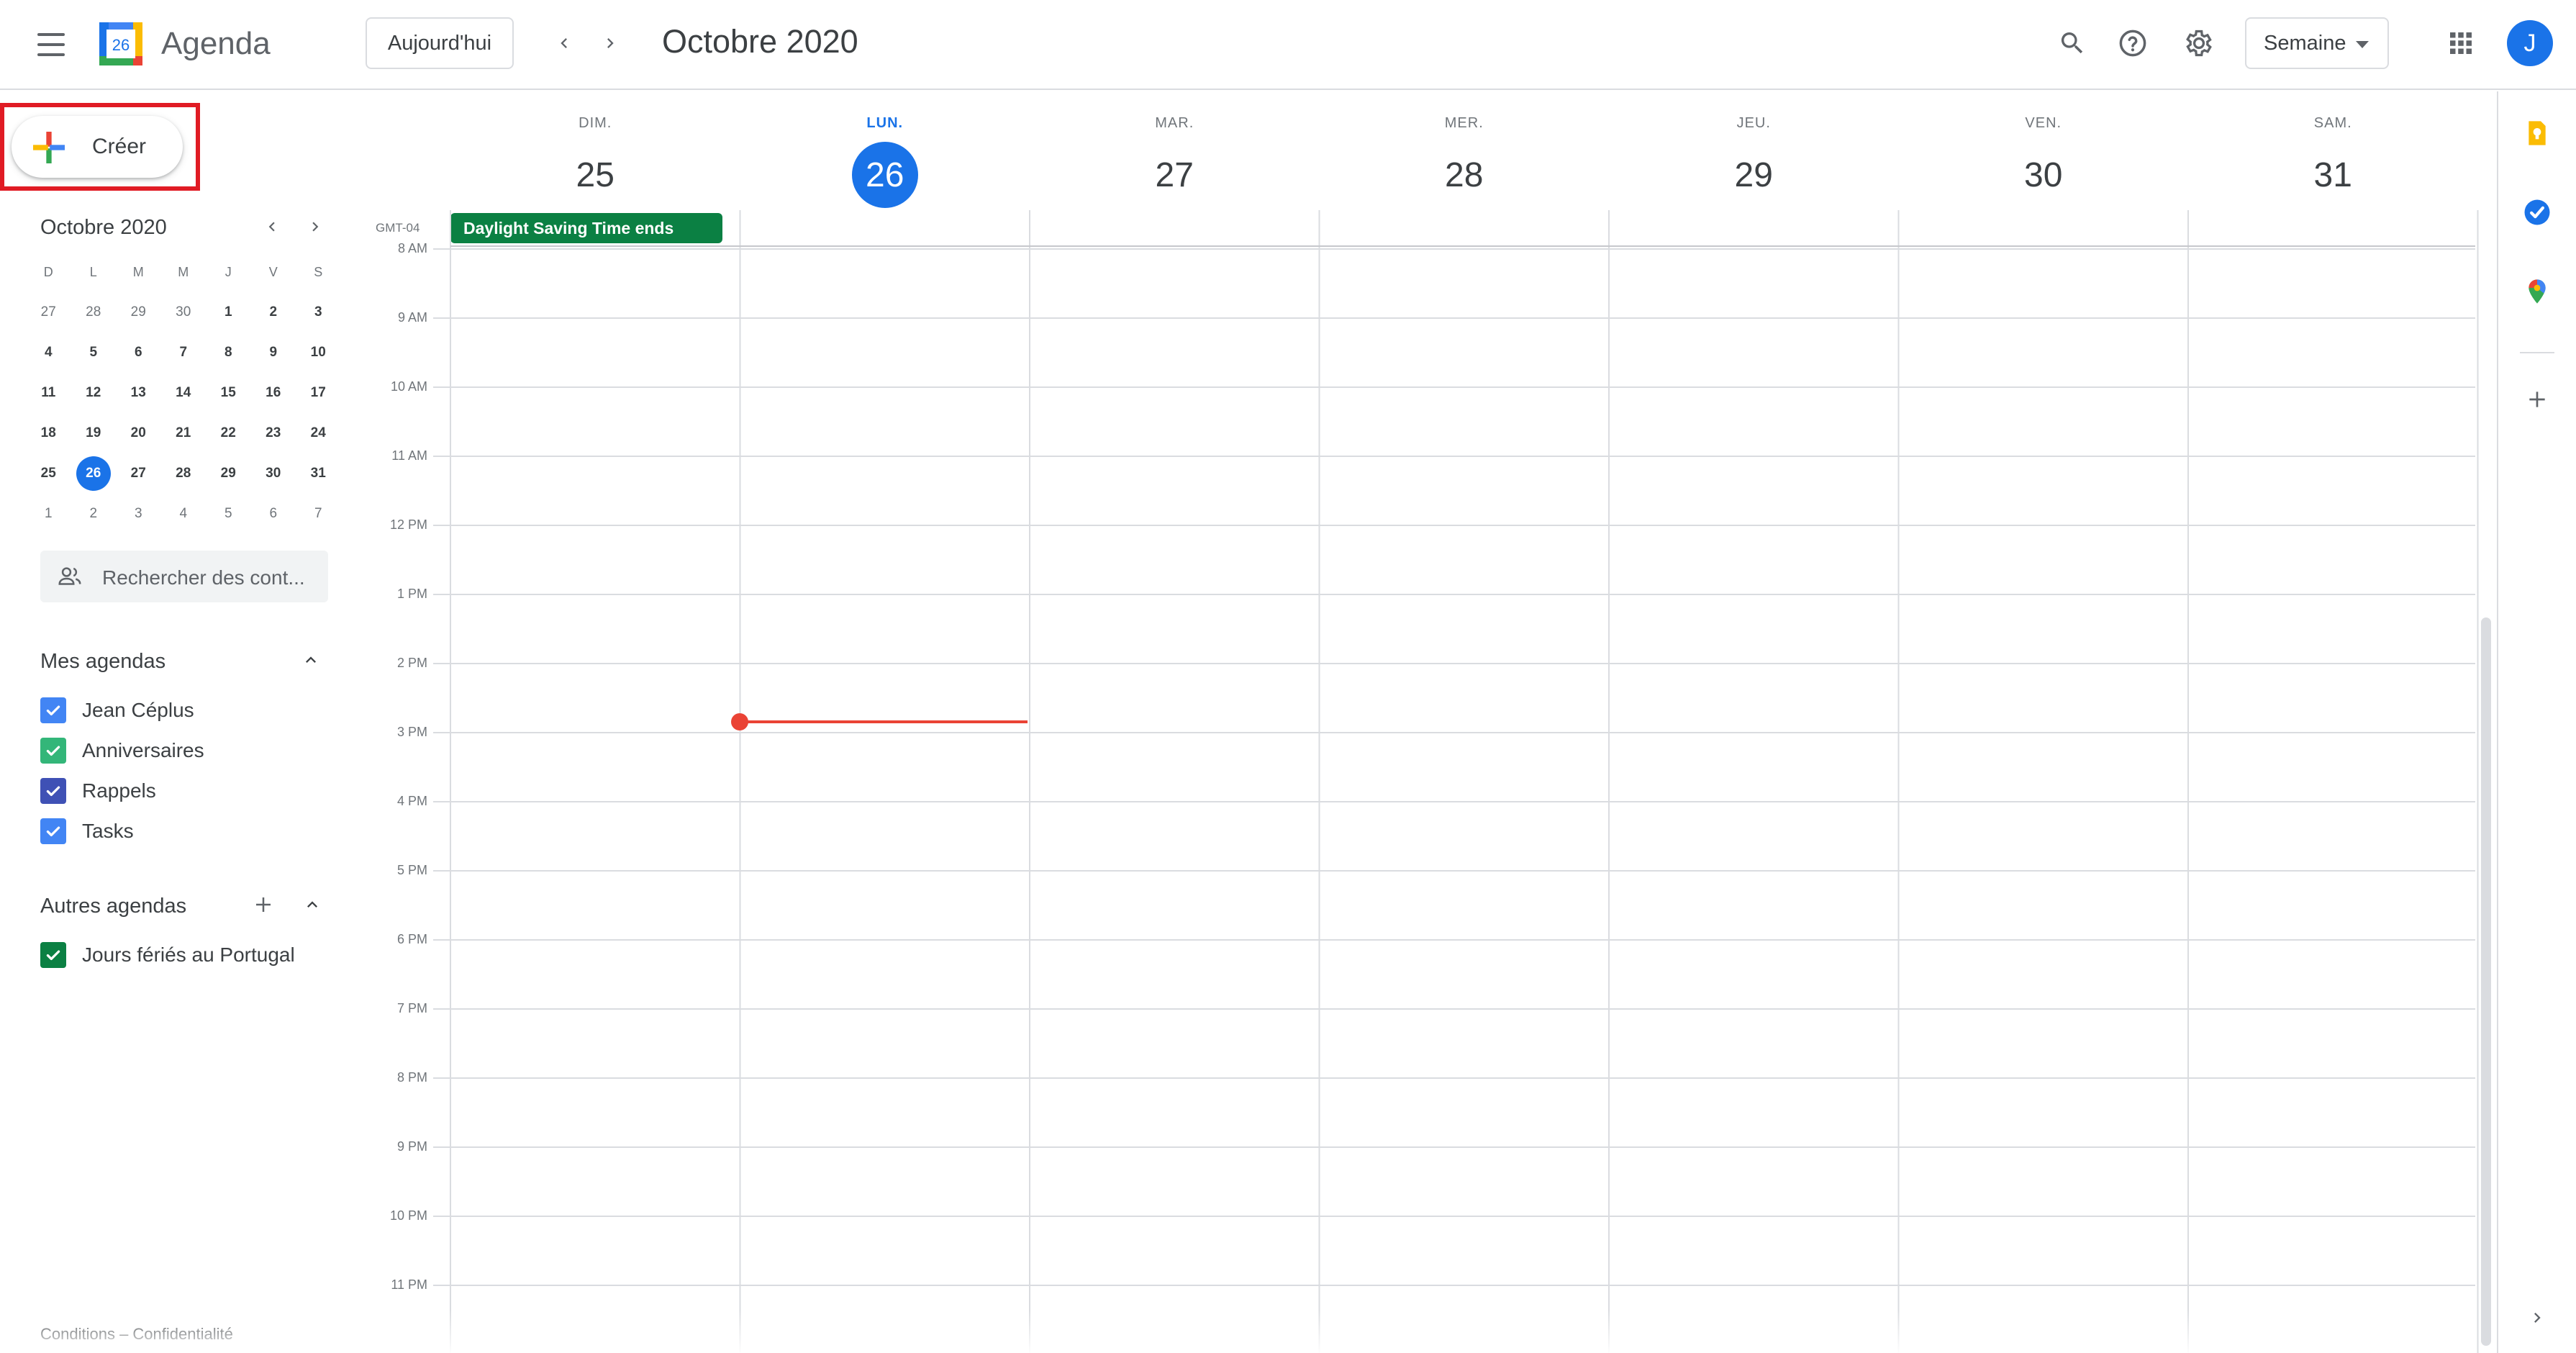 The image size is (2576, 1353). Describe the element at coordinates (1174, 175) in the screenshot. I see `day-date-number: 27` at that location.